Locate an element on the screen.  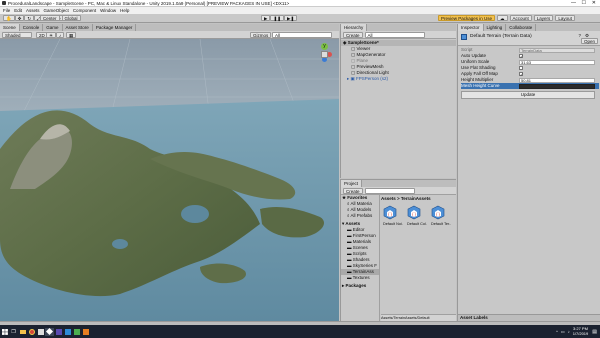
close-button: ✕ is located at coordinates (594, 3).